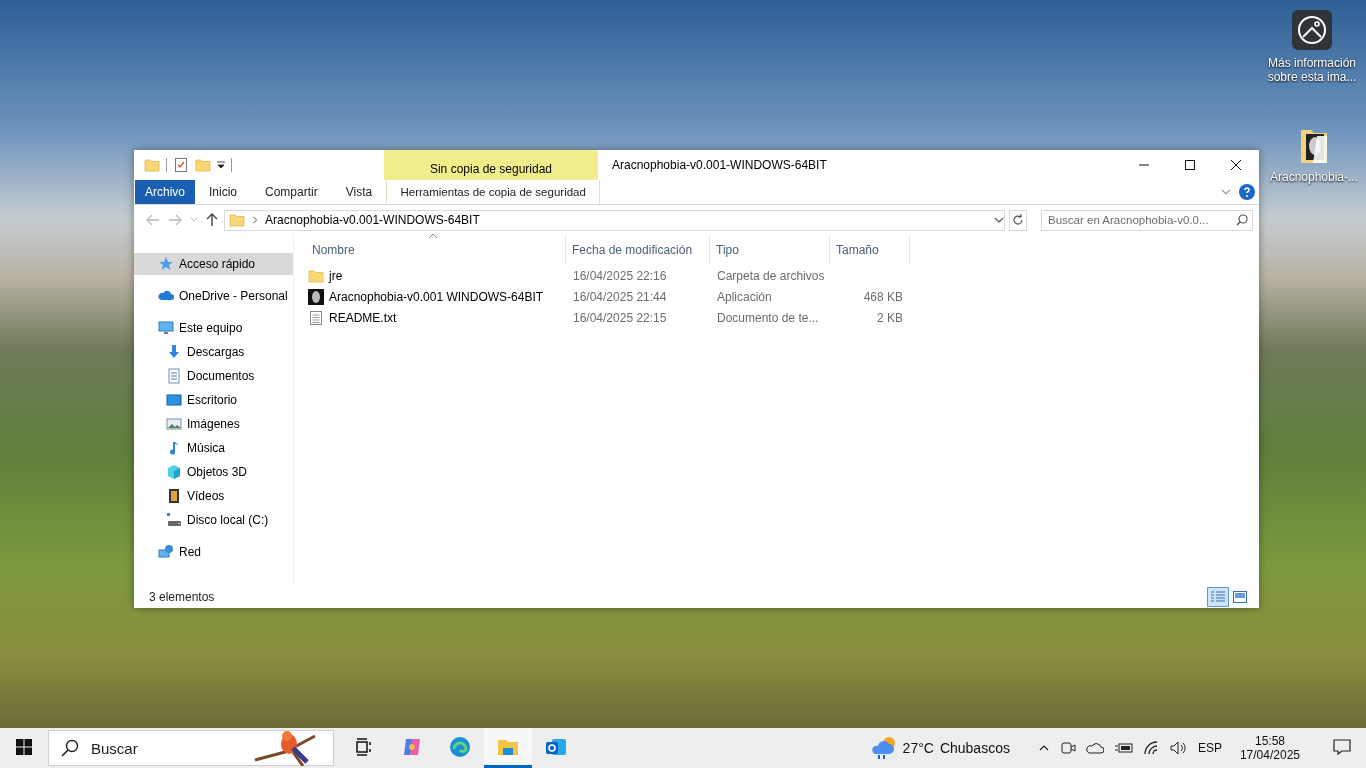 Image resolution: width=1366 pixels, height=768 pixels. I want to click on nav-item: Red, so click(213, 552).